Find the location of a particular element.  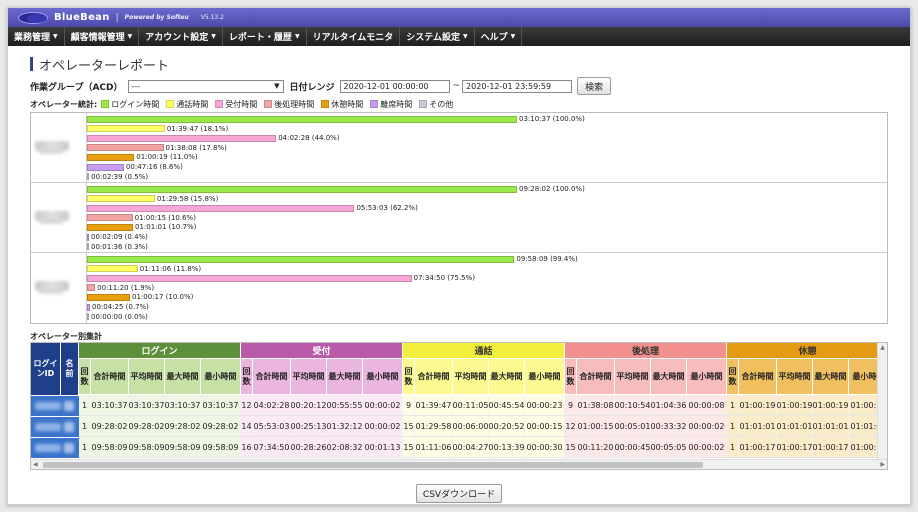

chart-bar-row: 00:04:25 (0.7%) is located at coordinates (118, 307).